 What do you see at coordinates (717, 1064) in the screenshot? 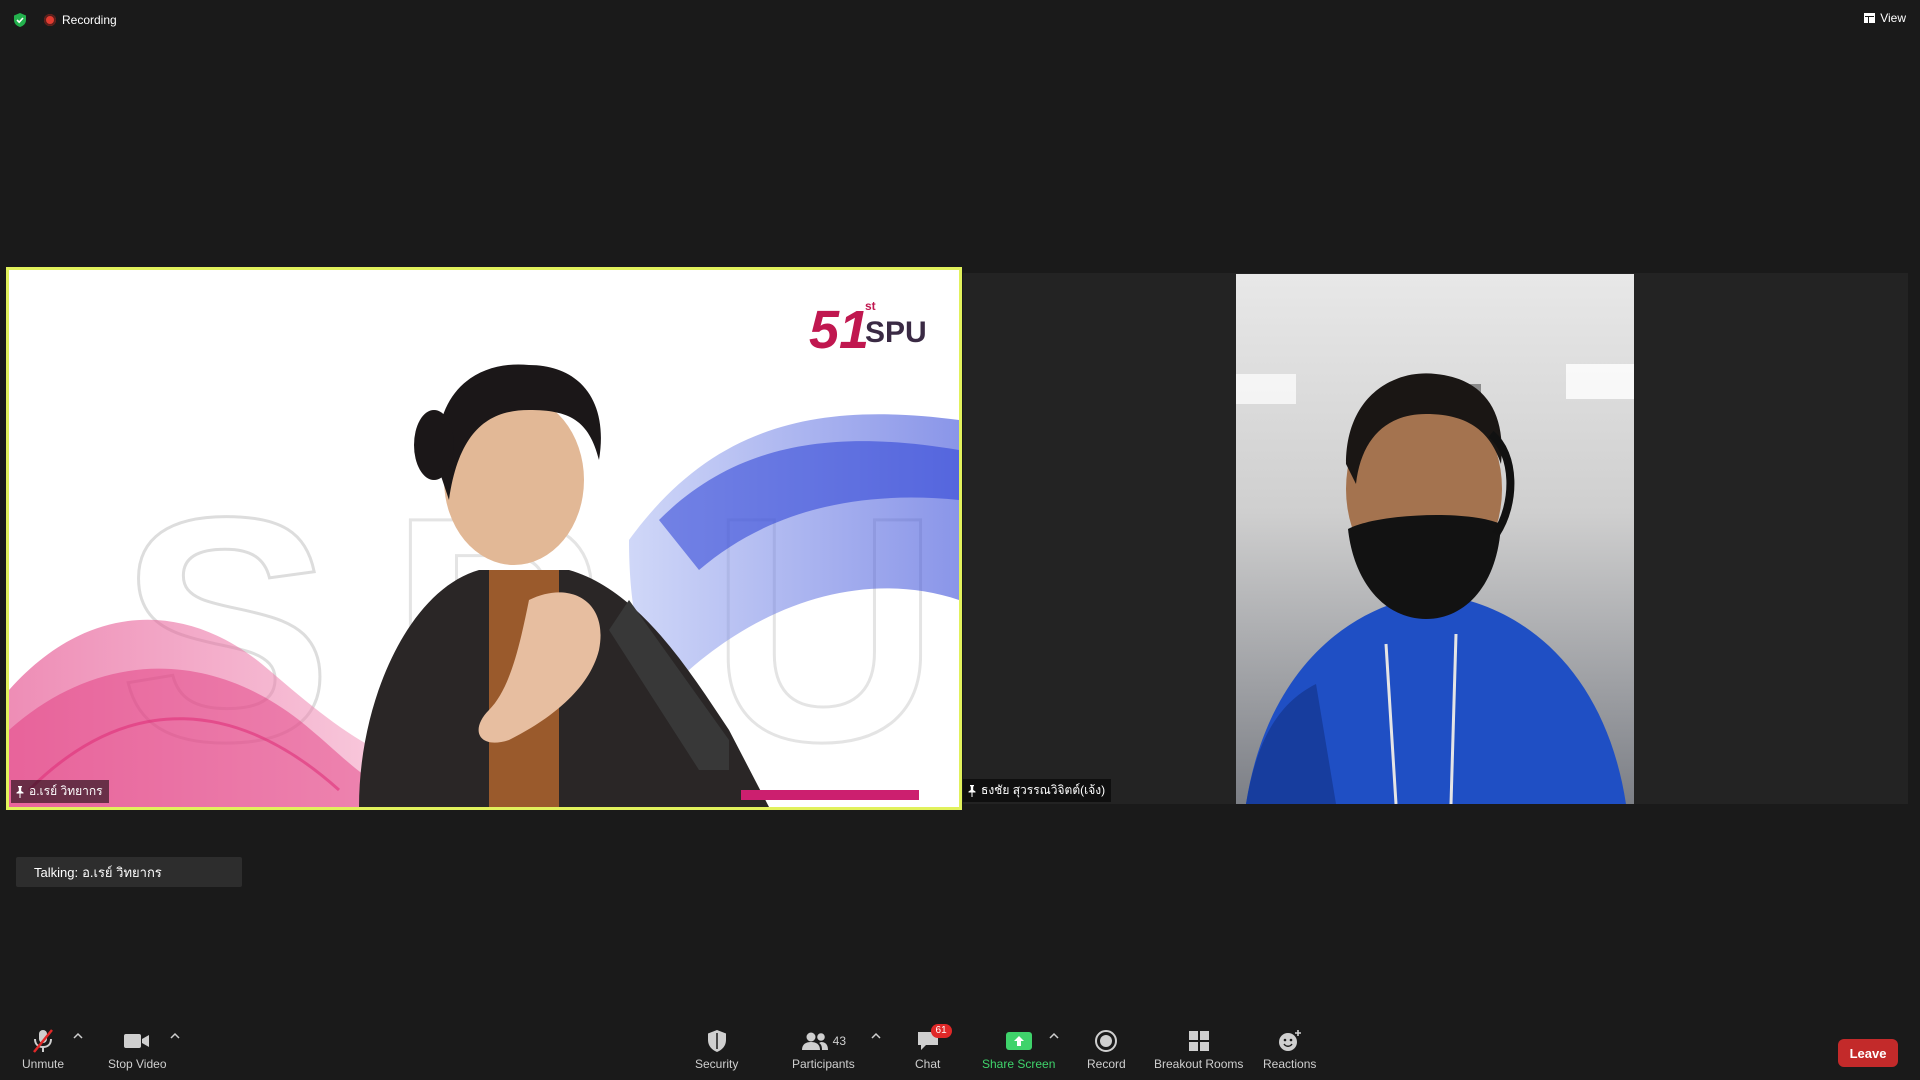
I see `security-label: Security` at bounding box center [717, 1064].